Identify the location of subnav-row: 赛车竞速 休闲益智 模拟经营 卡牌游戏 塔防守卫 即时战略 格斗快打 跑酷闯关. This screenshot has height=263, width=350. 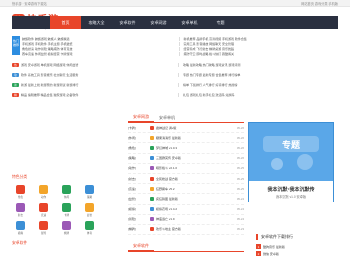
(175, 54).